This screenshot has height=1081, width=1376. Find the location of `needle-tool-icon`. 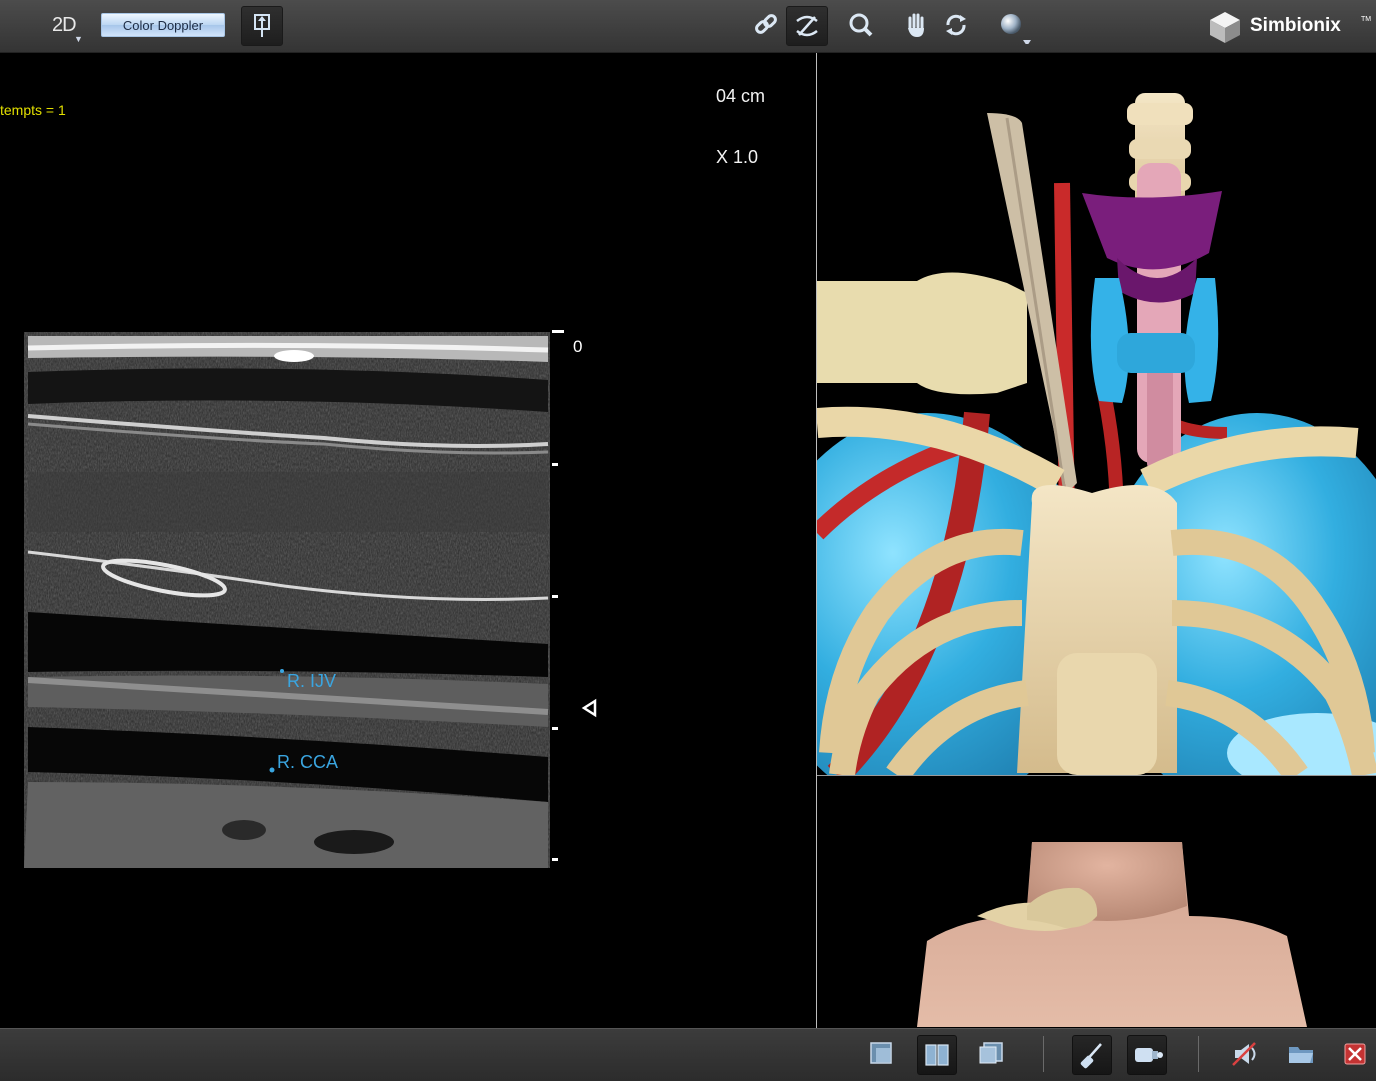

needle-tool-icon is located at coordinates (1091, 1056).